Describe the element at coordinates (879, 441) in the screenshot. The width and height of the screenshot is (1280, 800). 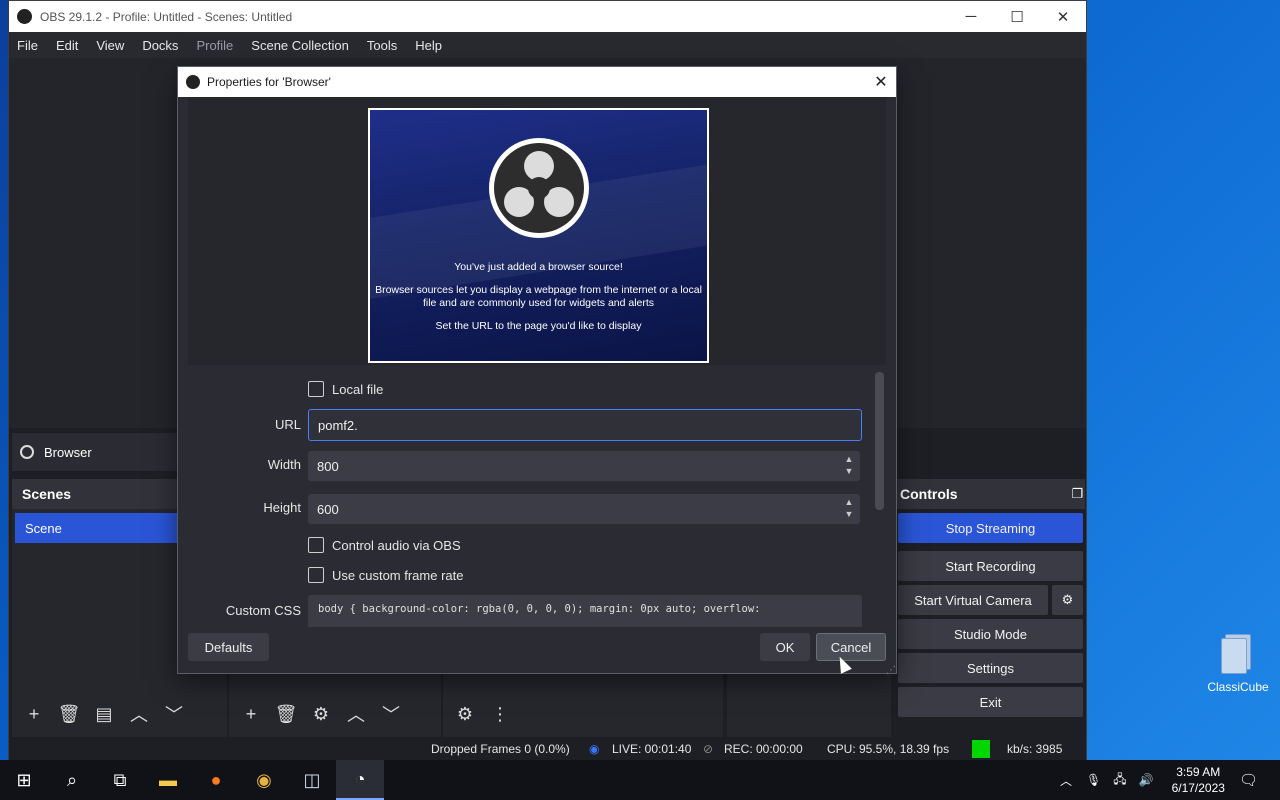
I see `form-scrollbar` at that location.